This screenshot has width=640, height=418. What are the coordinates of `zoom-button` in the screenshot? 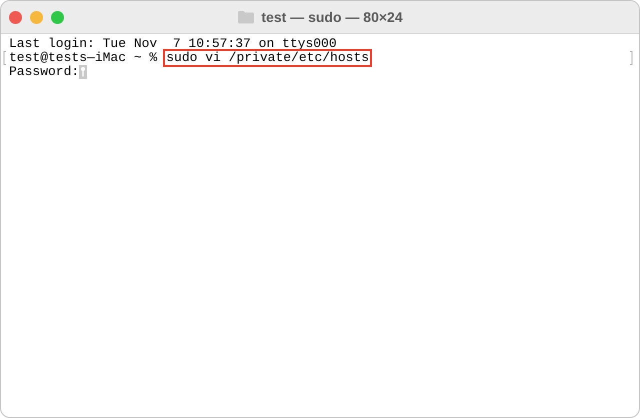 It's located at (57, 17).